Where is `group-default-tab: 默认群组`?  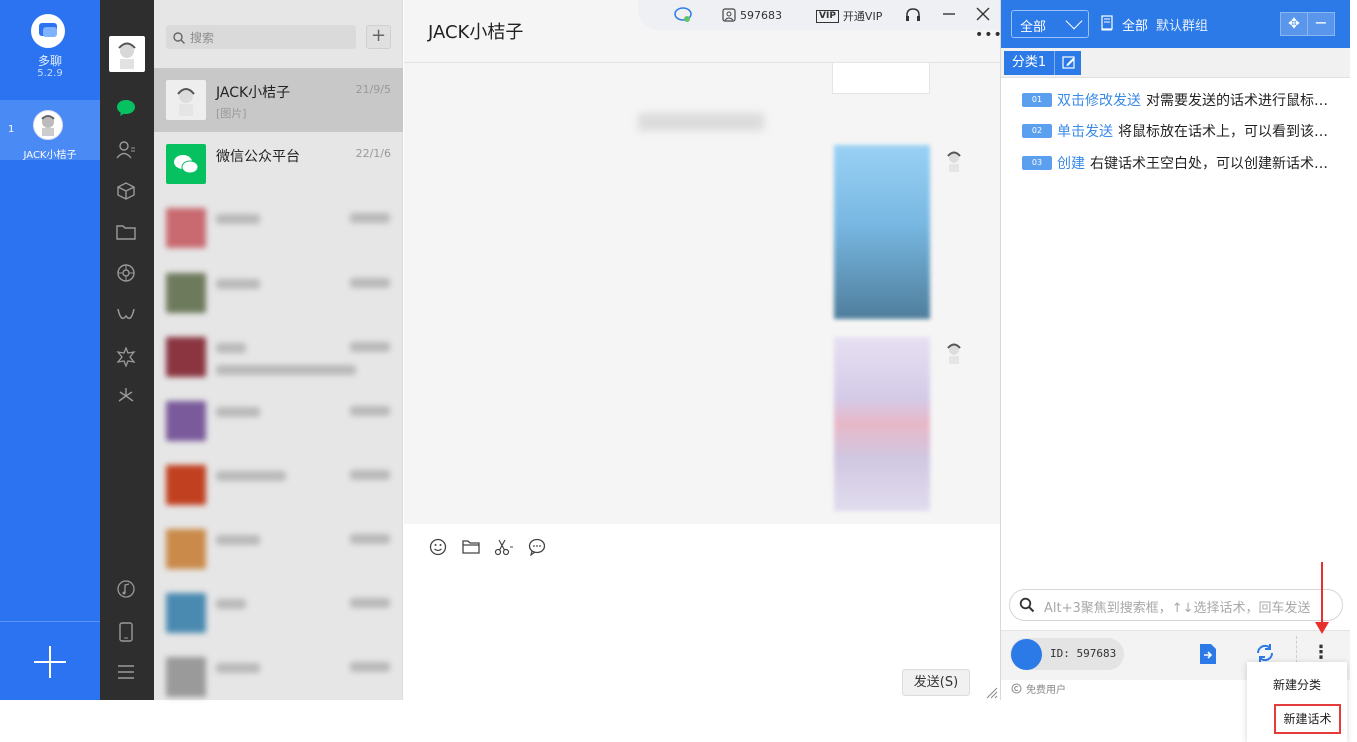
group-default-tab: 默认群组 is located at coordinates (1182, 24).